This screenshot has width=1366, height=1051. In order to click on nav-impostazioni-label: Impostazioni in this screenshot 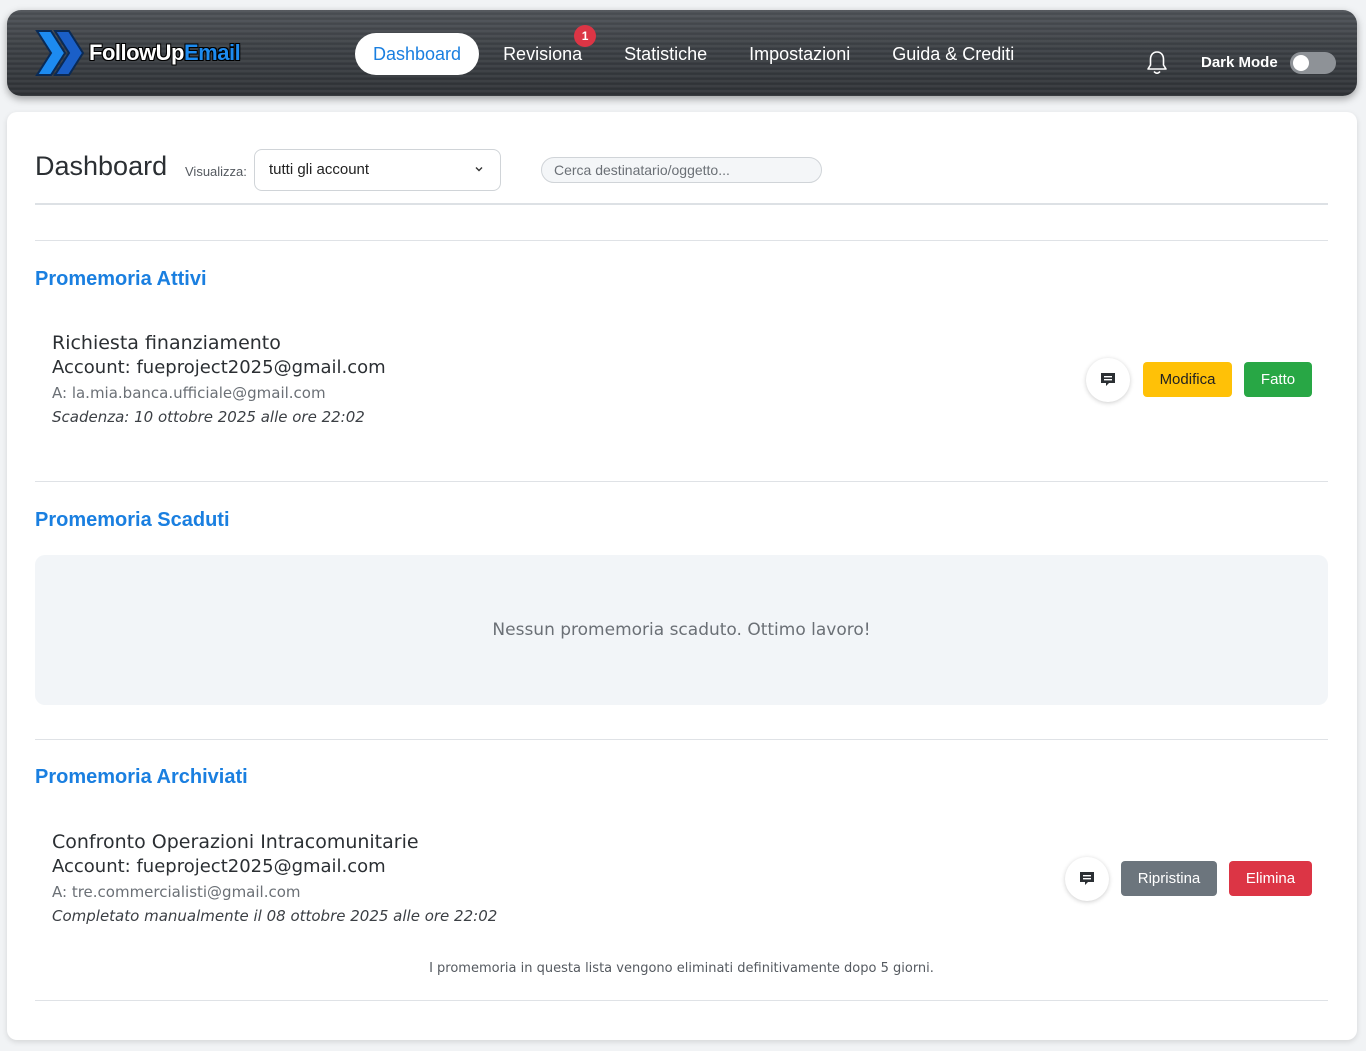, I will do `click(800, 54)`.